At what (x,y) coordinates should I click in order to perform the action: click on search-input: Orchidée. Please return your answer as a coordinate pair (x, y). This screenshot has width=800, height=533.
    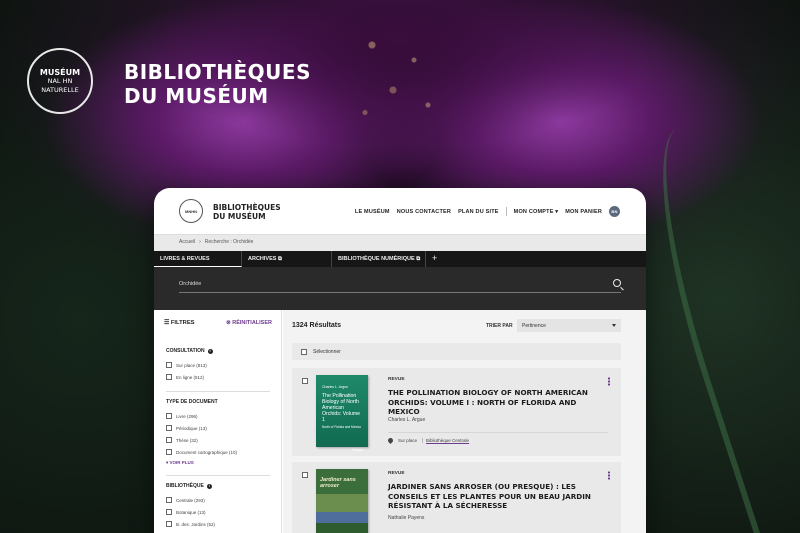
    Looking at the image, I should click on (400, 285).